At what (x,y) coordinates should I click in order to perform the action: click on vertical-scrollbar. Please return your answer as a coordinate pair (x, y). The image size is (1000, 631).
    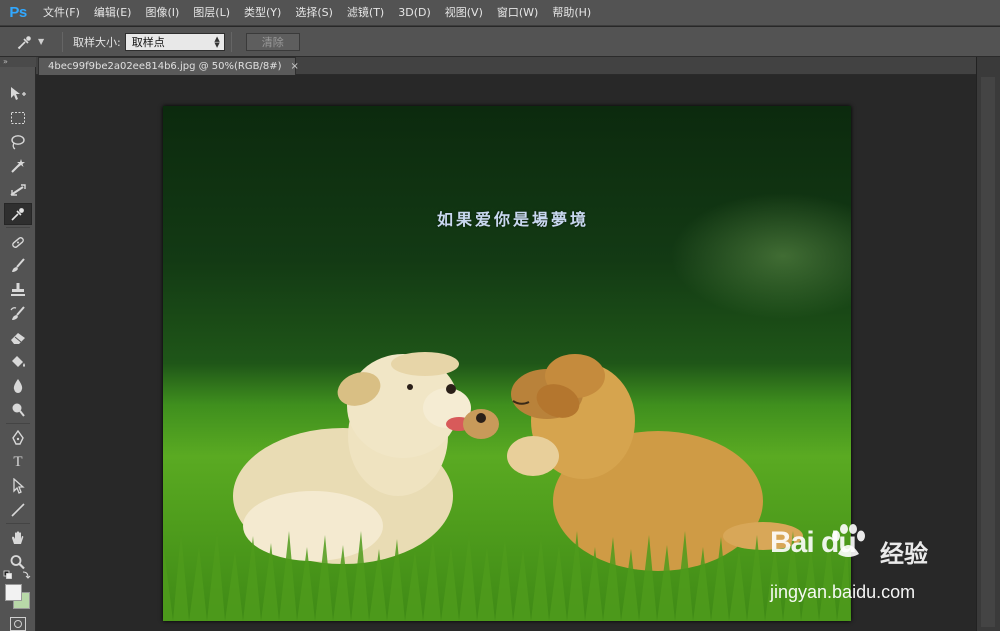
    Looking at the image, I should click on (988, 352).